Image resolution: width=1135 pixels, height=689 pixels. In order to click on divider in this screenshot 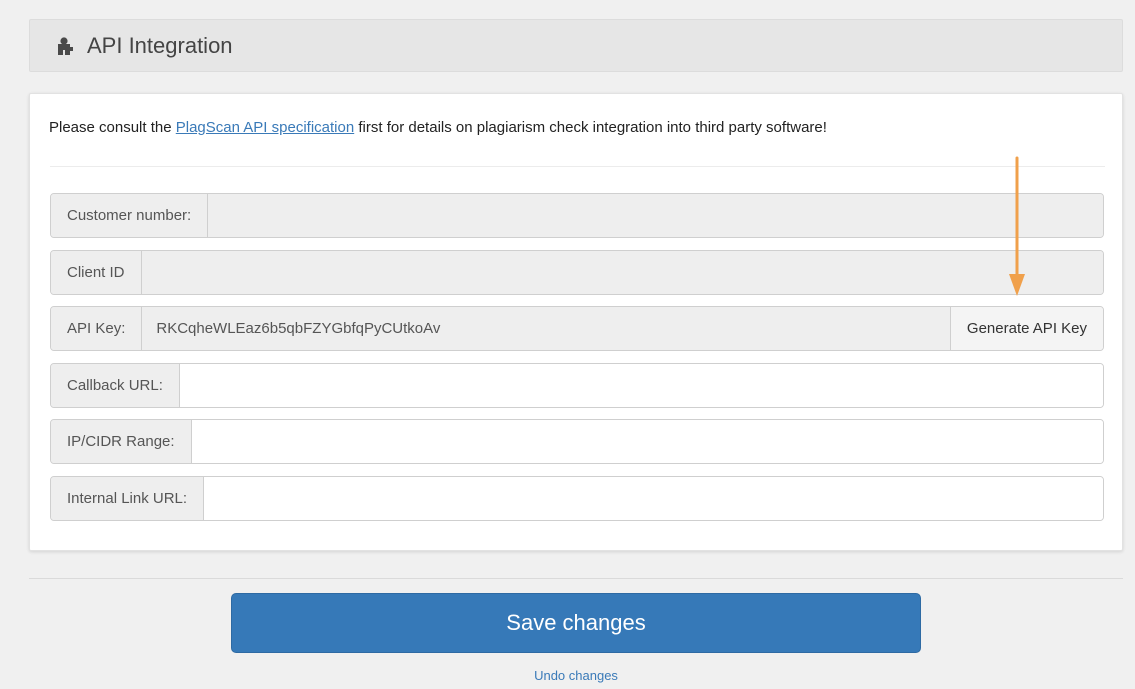, I will do `click(577, 166)`.